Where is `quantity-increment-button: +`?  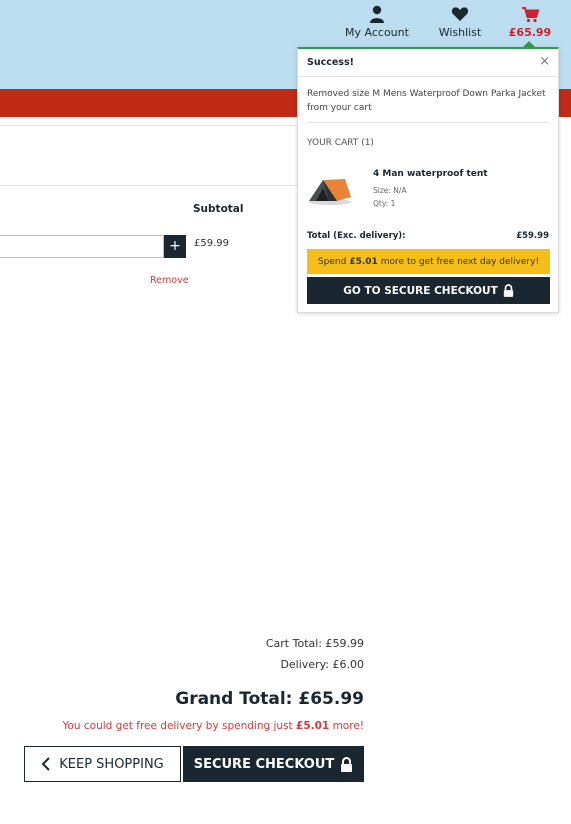
quantity-increment-button: + is located at coordinates (175, 246).